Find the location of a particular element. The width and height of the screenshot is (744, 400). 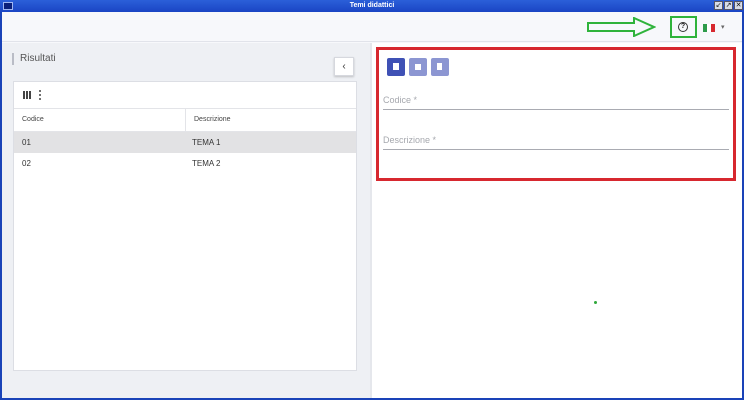

help-highlight-box: ? is located at coordinates (683, 27).